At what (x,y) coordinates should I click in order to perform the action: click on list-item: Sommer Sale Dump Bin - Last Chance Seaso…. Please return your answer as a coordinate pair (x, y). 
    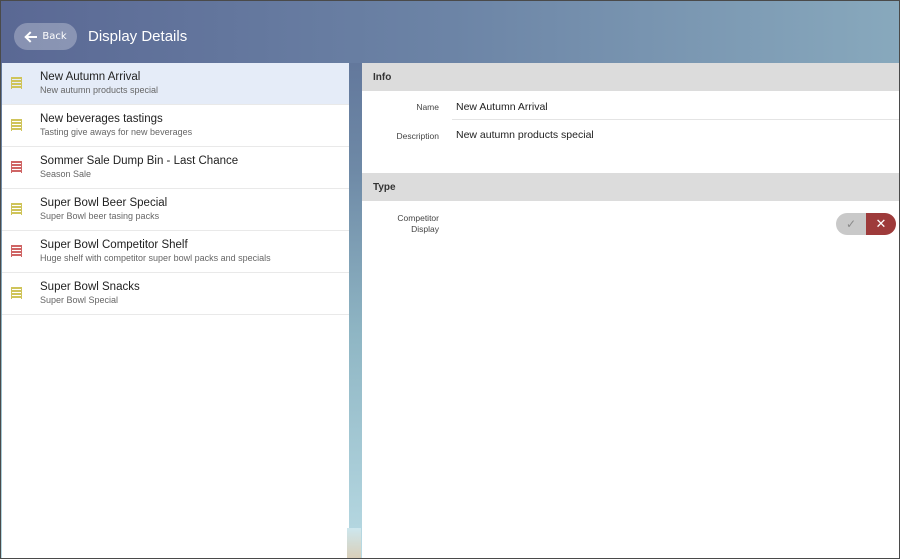
    Looking at the image, I should click on (175, 168).